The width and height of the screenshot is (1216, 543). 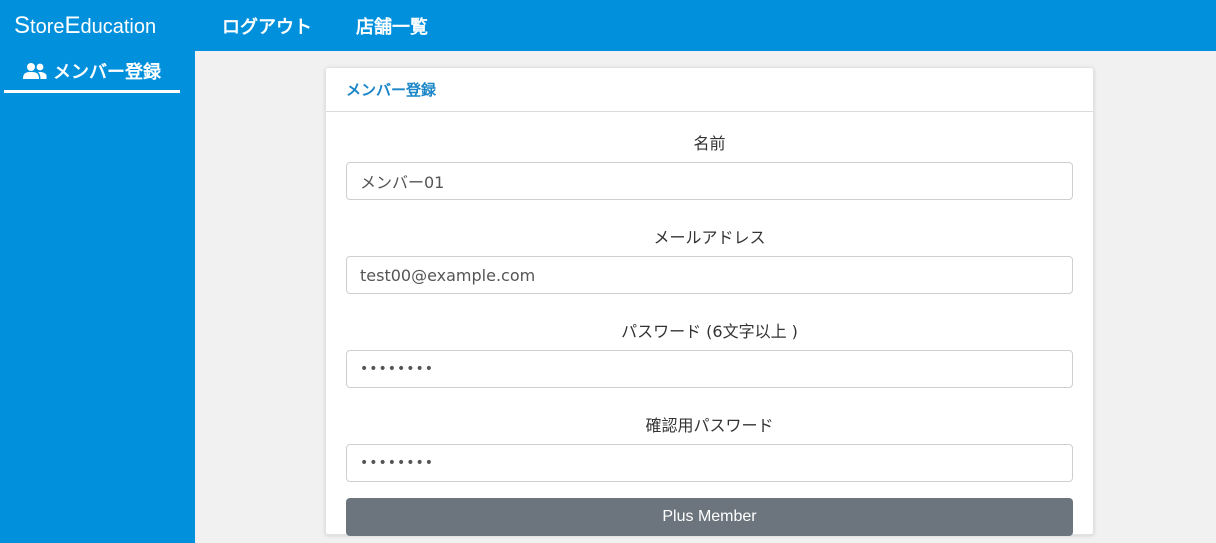 I want to click on card-title: メンバー登録, so click(x=709, y=90).